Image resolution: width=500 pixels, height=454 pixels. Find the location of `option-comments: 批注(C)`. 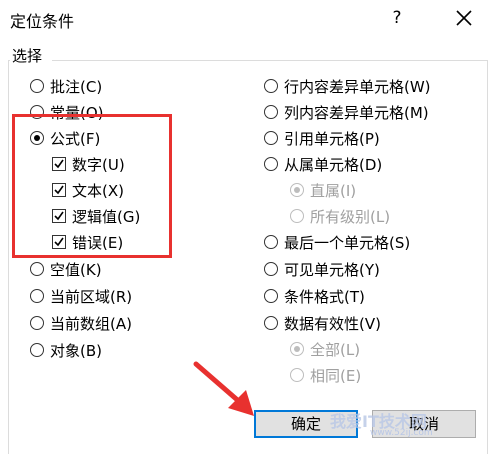

option-comments: 批注(C) is located at coordinates (66, 86).